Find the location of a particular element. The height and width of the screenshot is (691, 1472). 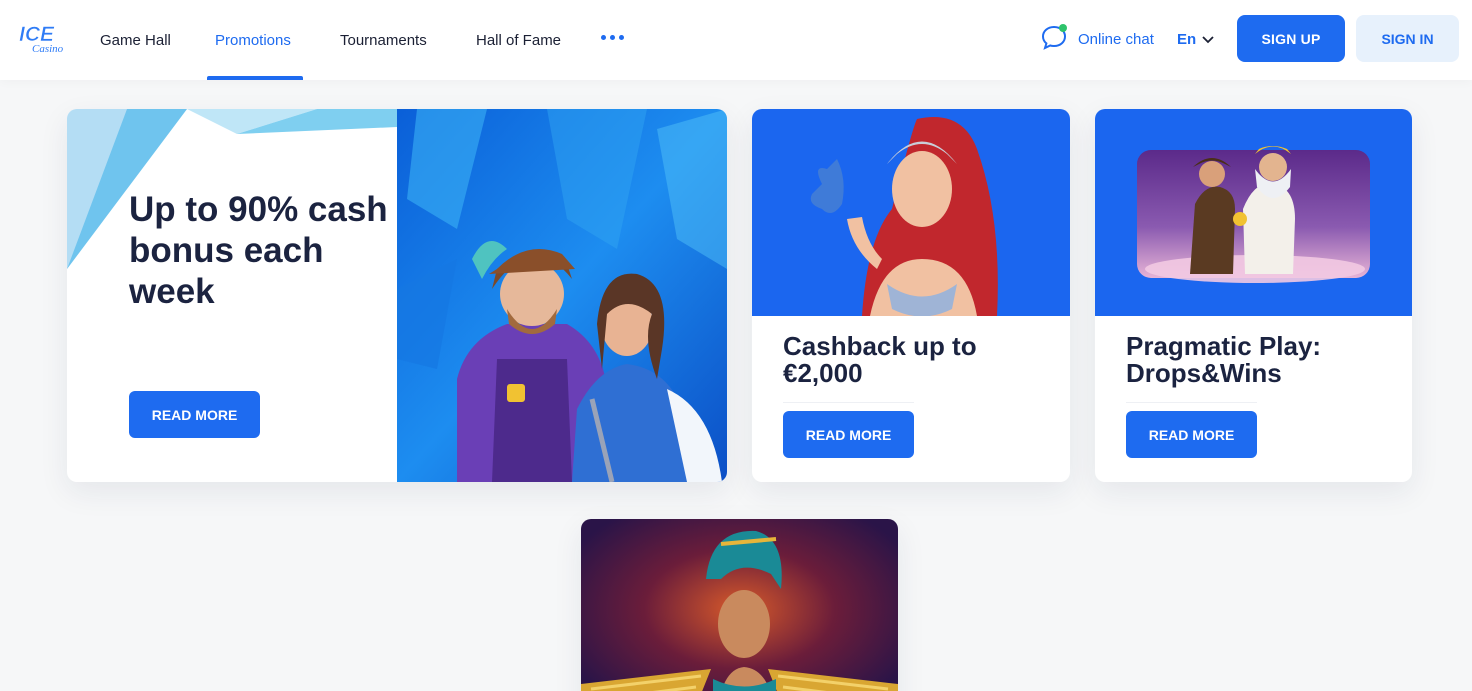

nav-tournaments: Tournaments is located at coordinates (383, 40).